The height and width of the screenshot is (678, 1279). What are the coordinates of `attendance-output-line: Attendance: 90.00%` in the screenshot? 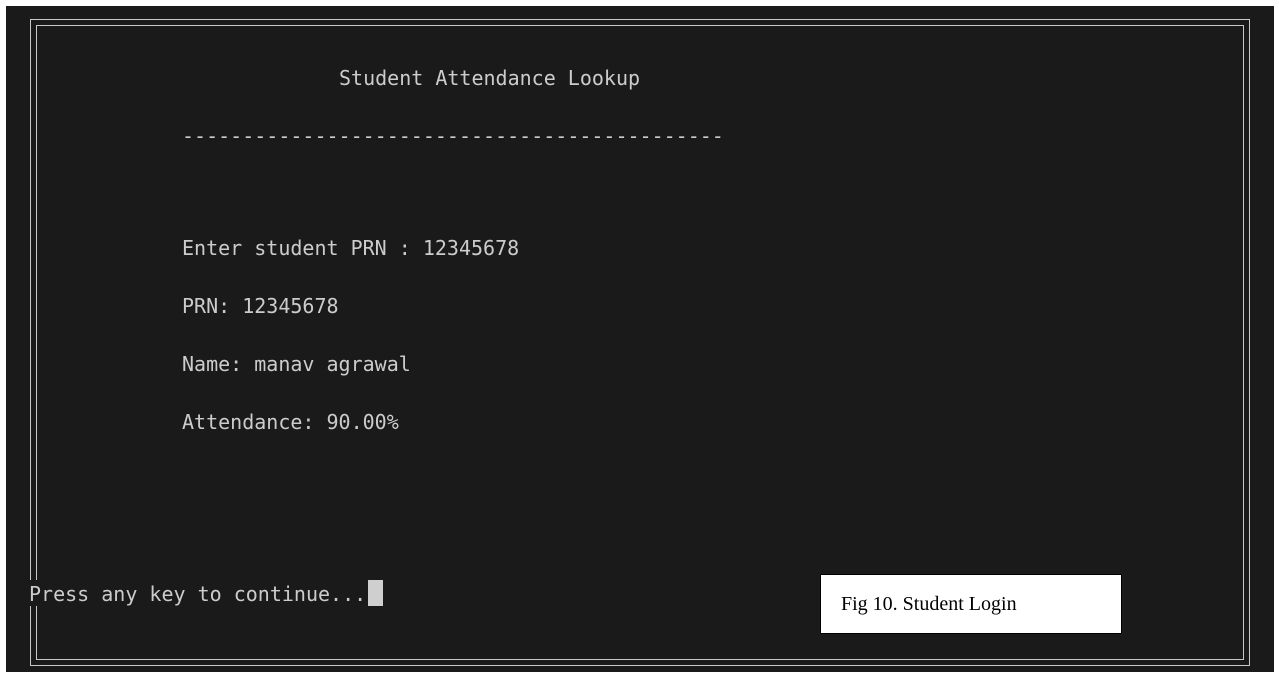 It's located at (290, 422).